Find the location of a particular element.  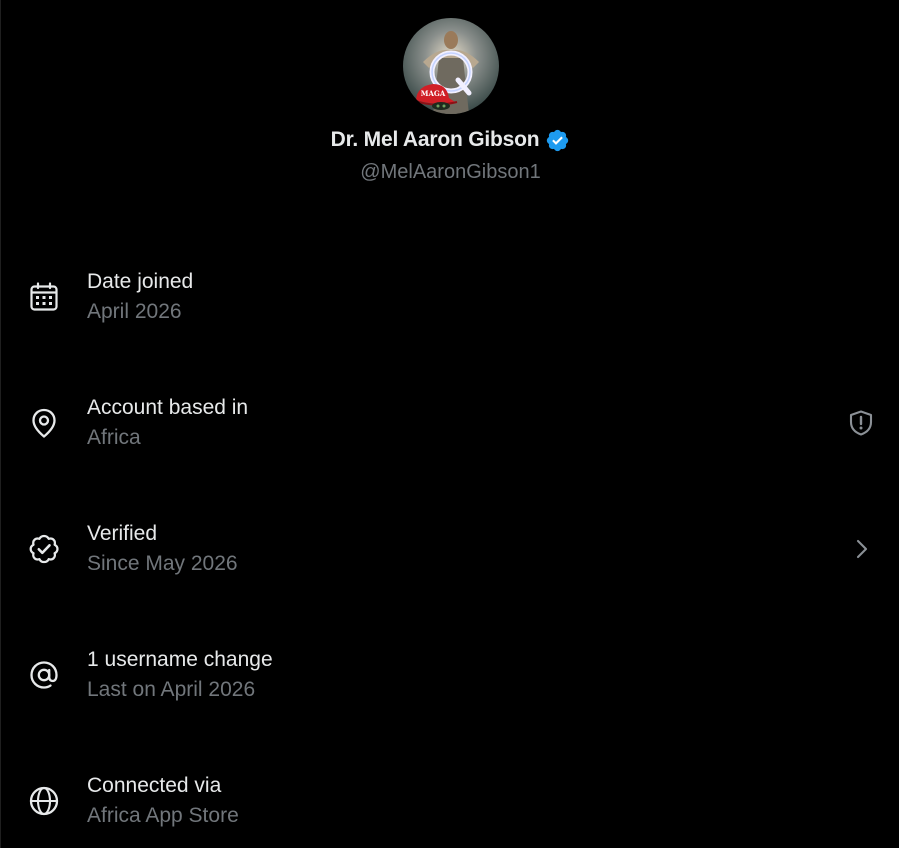

row-subtitle: Since May 2026 is located at coordinates (162, 563).